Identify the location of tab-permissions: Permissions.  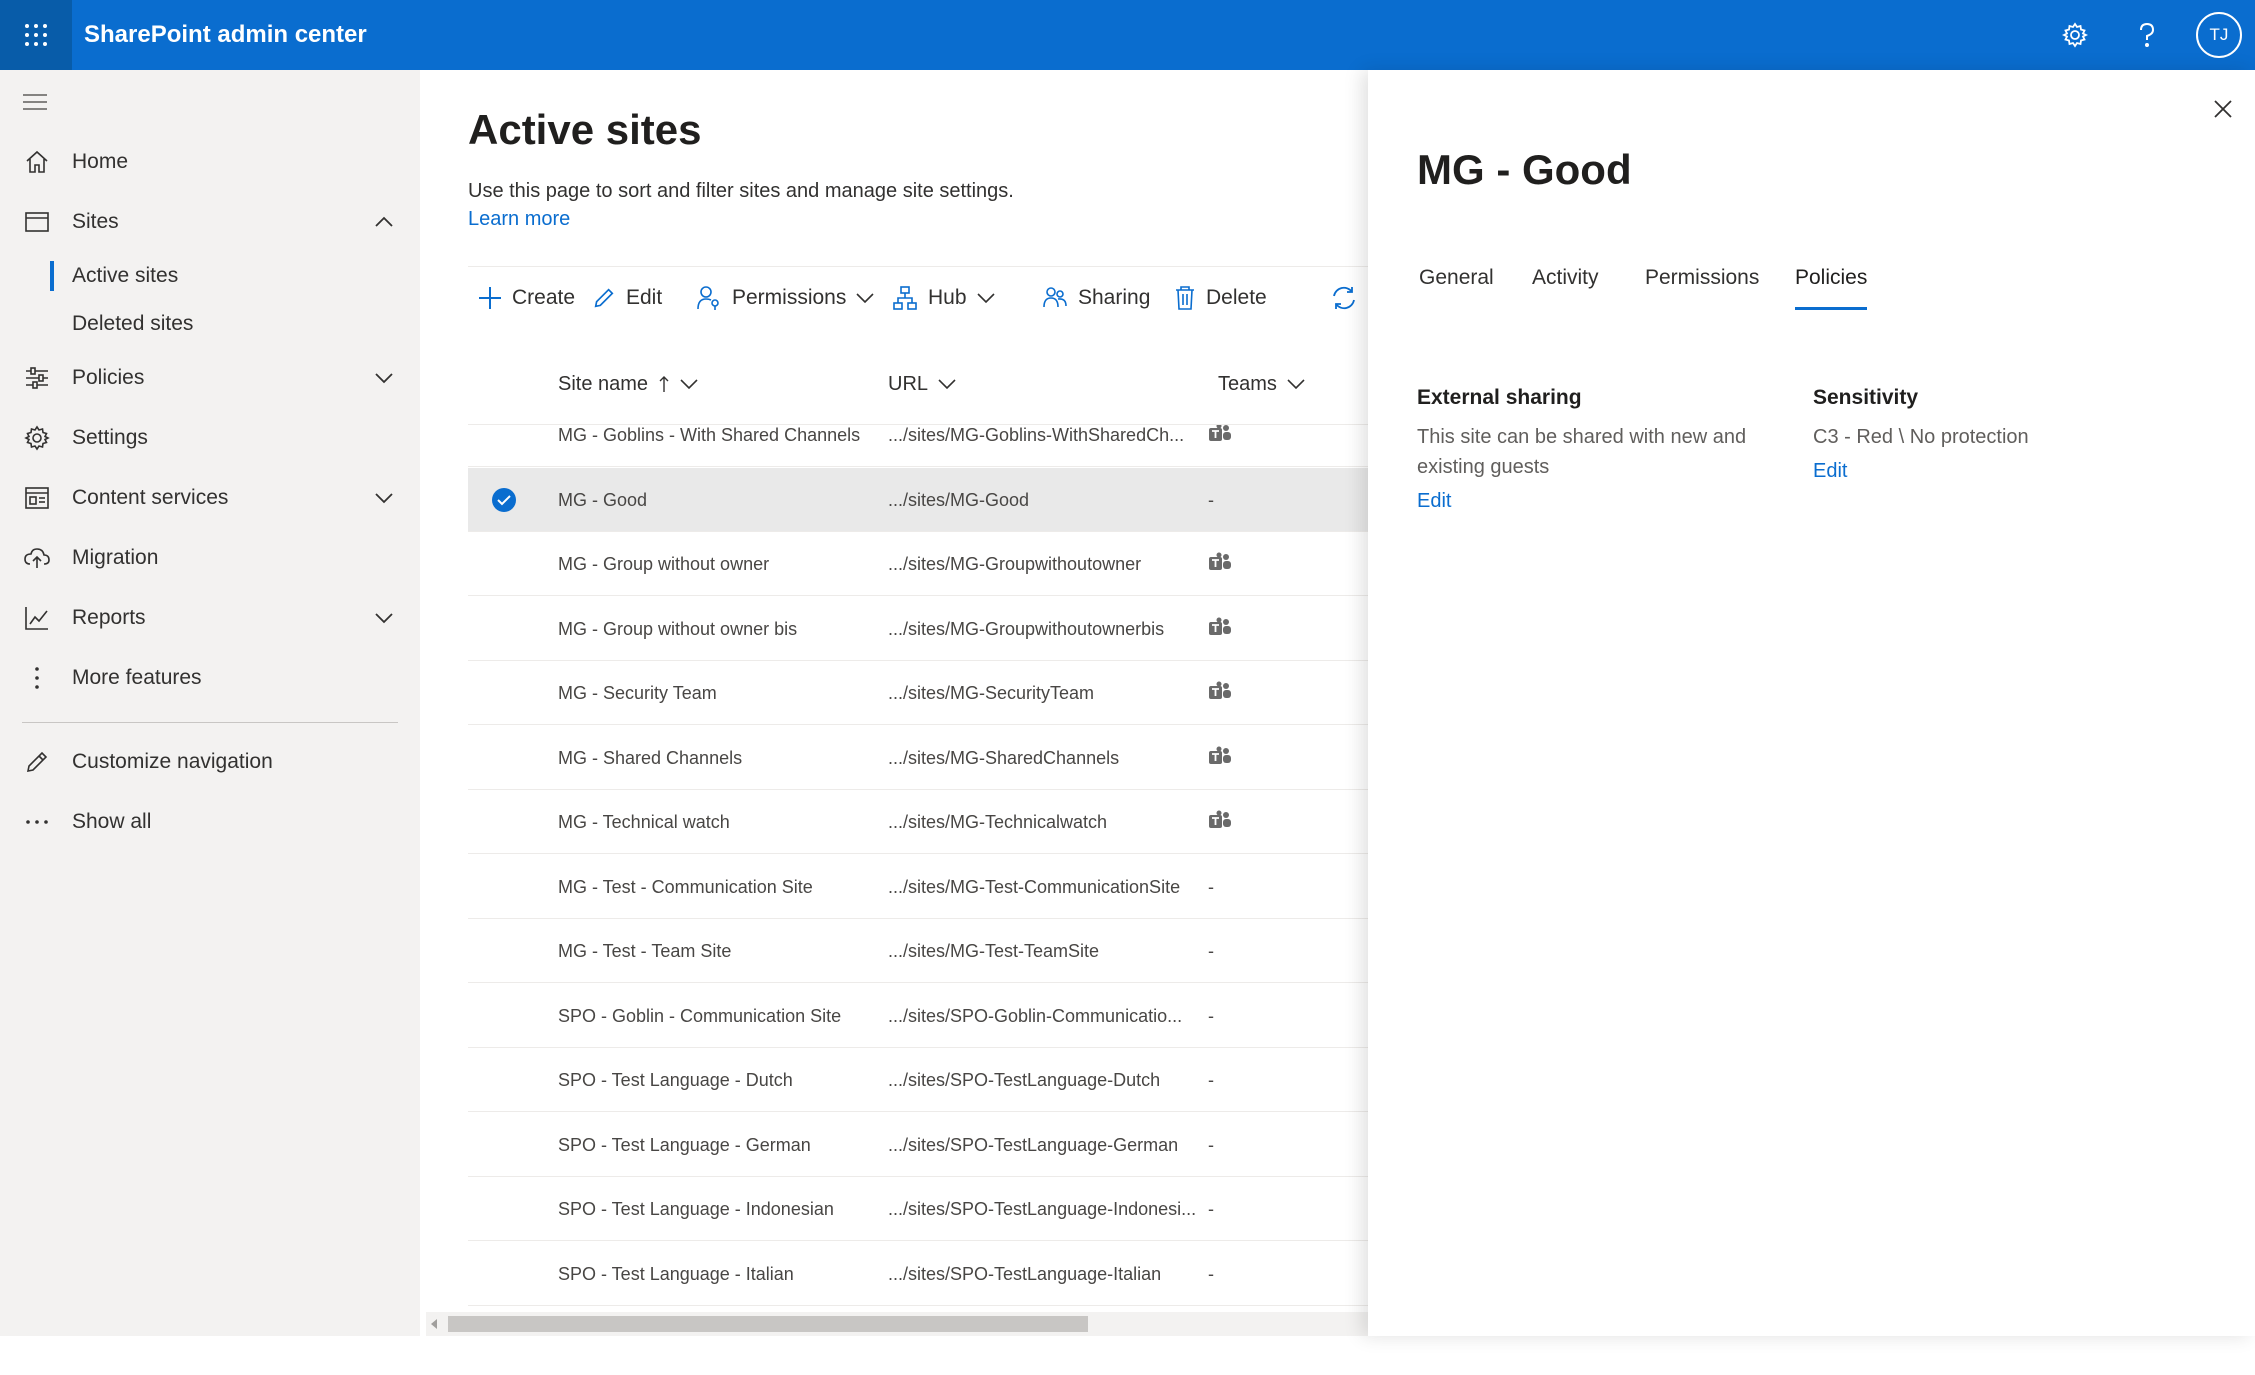
(1702, 288).